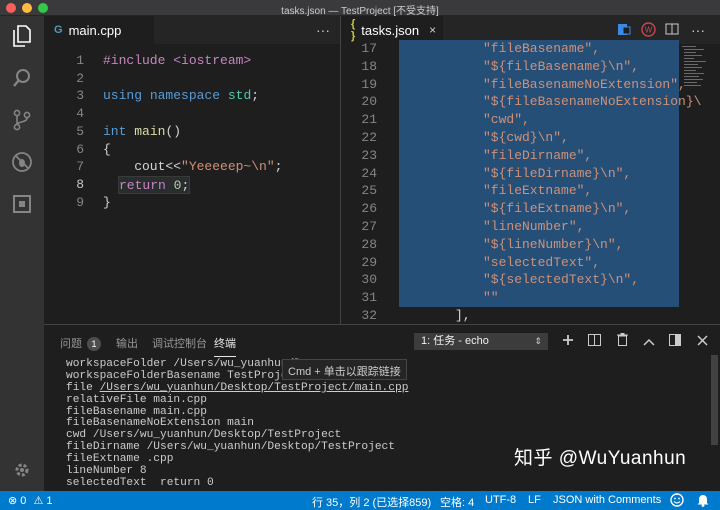  I want to click on line-number: 25, so click(369, 191).